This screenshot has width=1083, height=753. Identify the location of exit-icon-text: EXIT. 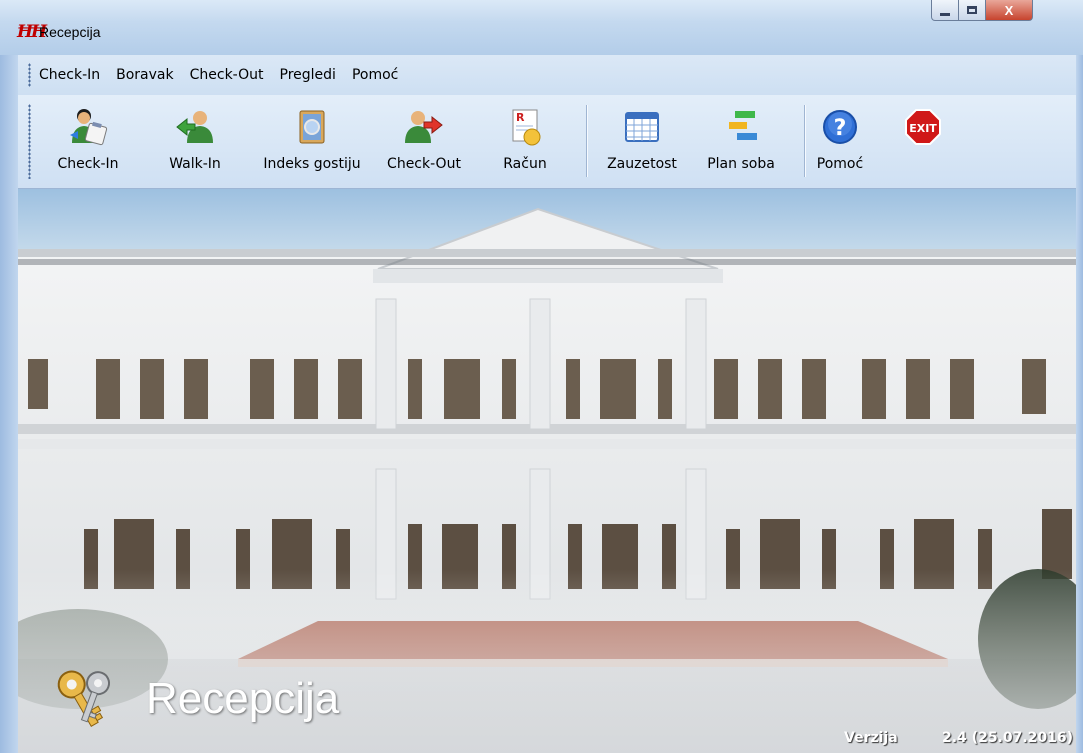
(923, 128).